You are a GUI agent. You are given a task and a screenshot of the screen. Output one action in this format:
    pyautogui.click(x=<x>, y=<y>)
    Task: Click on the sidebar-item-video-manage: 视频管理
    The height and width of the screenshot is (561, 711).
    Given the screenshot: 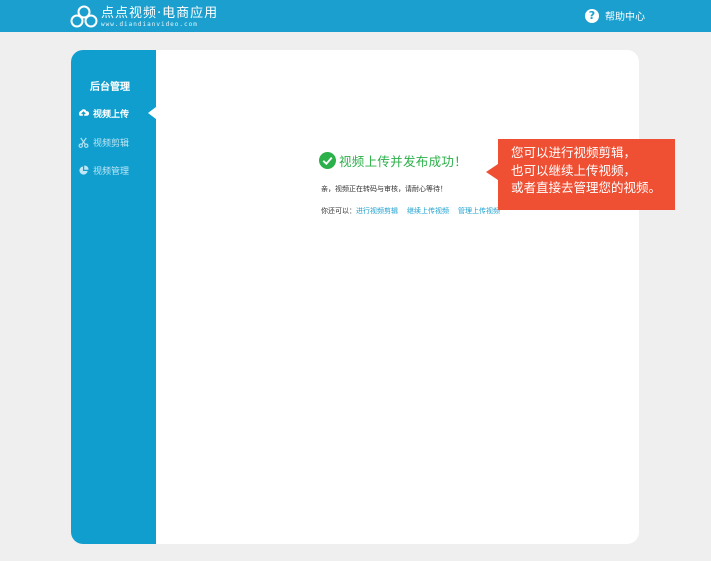 What is the action you would take?
    pyautogui.click(x=103, y=170)
    